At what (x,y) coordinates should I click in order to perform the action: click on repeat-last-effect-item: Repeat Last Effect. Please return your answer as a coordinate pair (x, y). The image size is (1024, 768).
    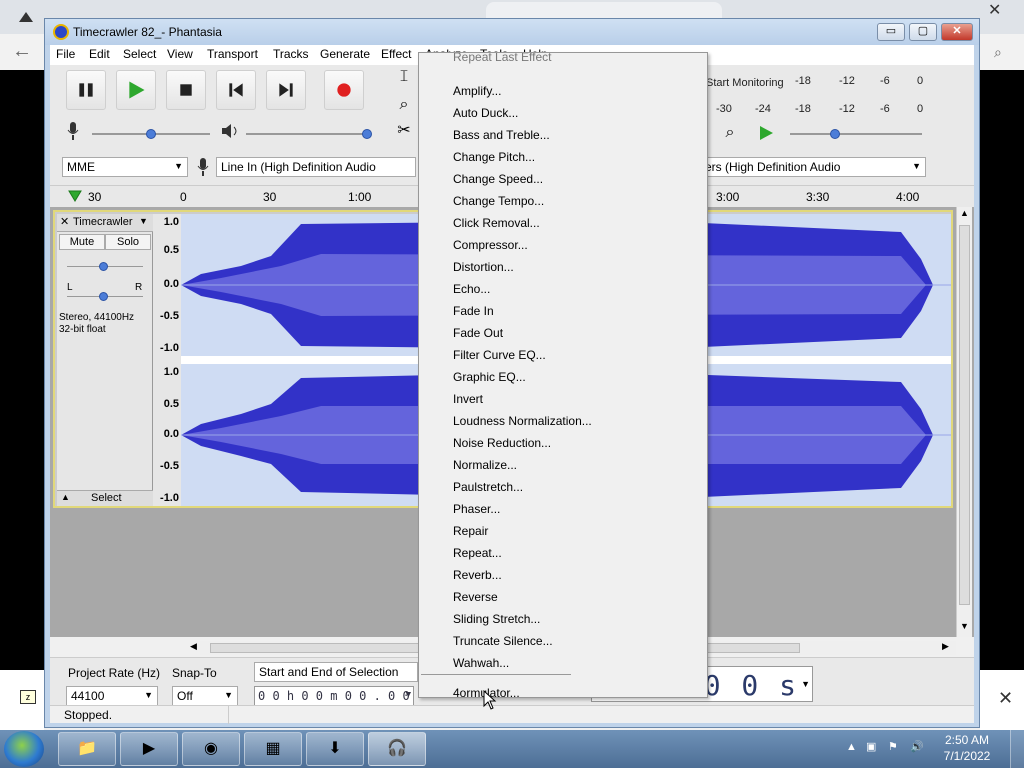
    Looking at the image, I should click on (502, 58).